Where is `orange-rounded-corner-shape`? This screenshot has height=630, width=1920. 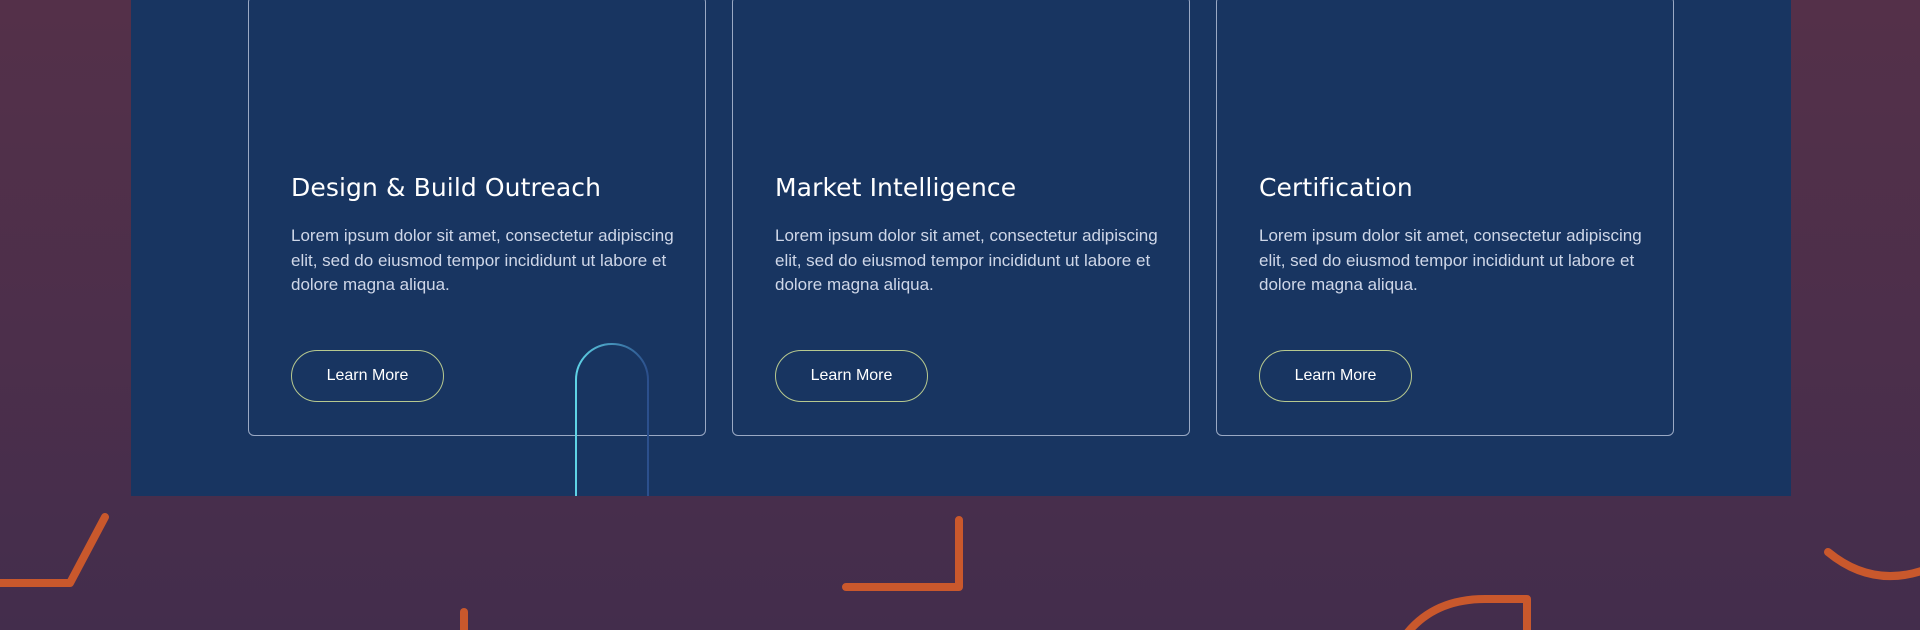
orange-rounded-corner-shape is located at coordinates (1467, 612).